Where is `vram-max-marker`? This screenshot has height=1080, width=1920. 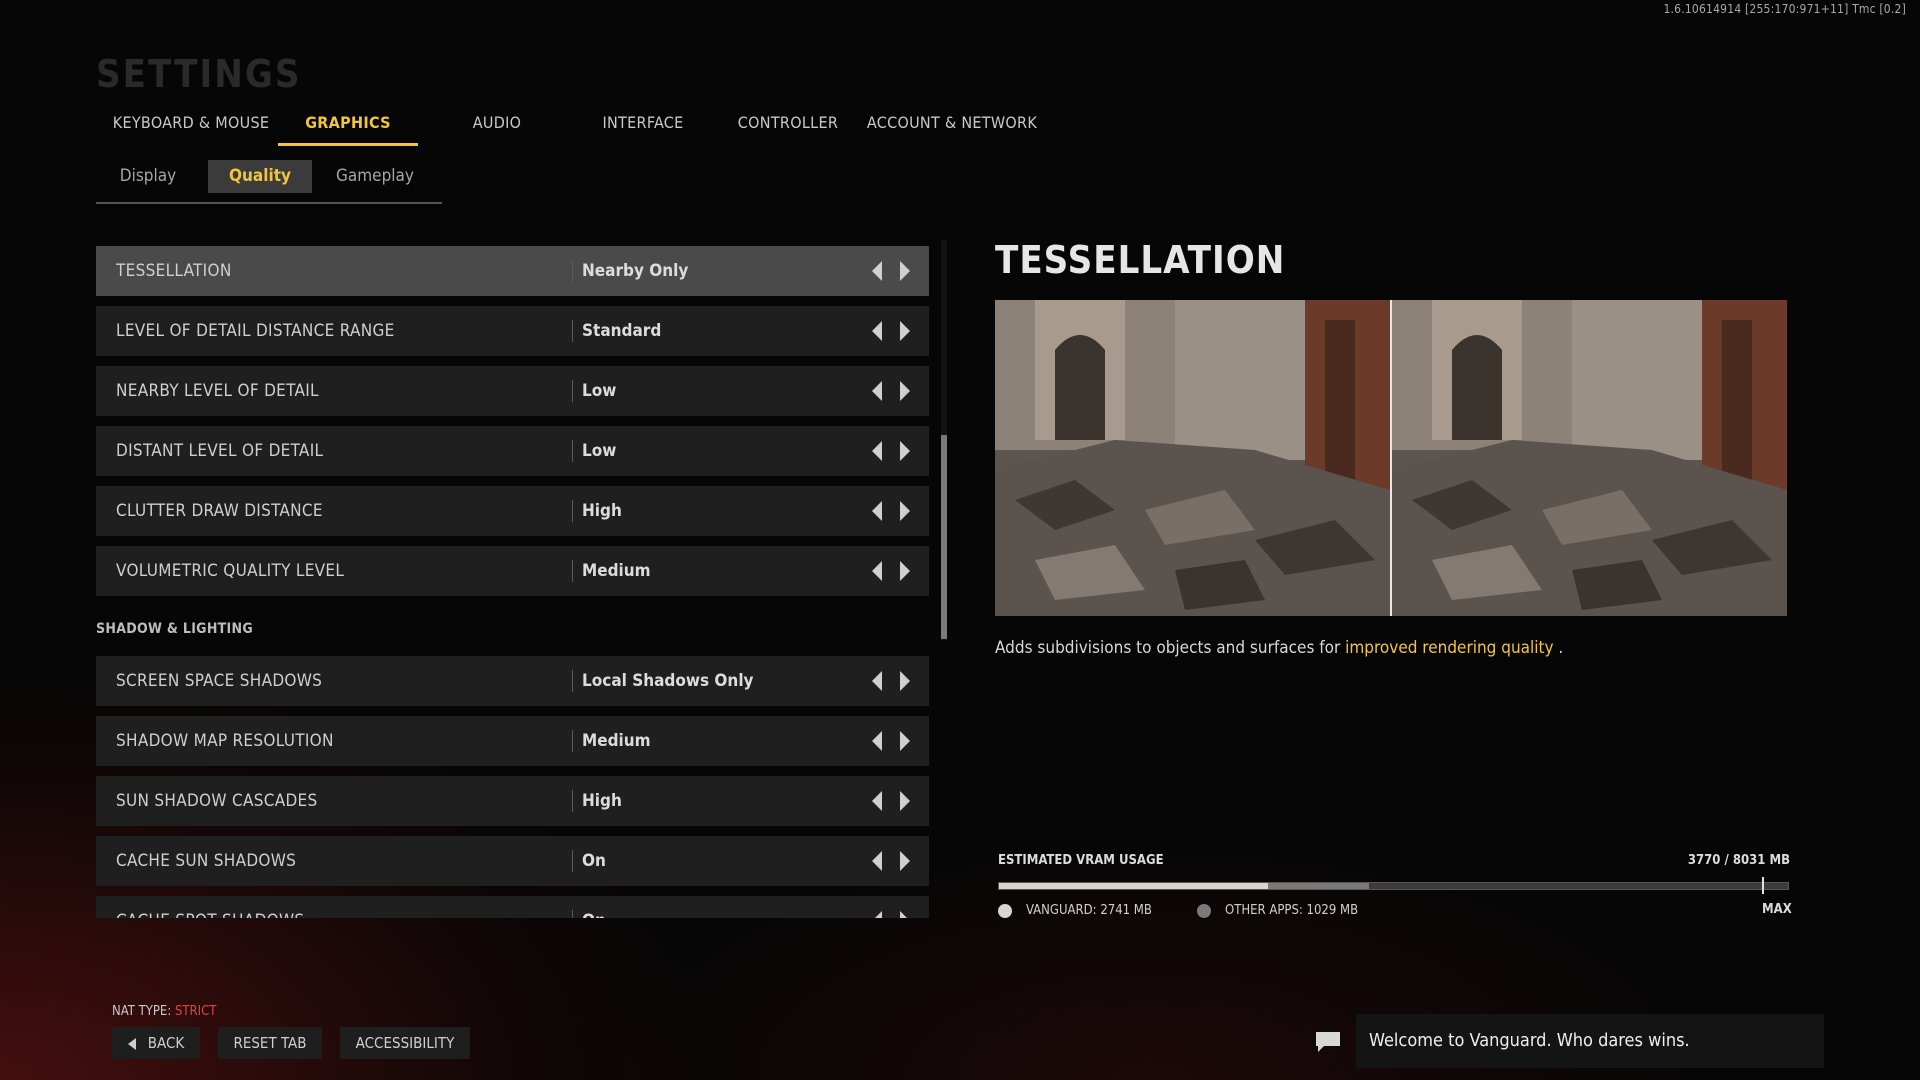 vram-max-marker is located at coordinates (1763, 885).